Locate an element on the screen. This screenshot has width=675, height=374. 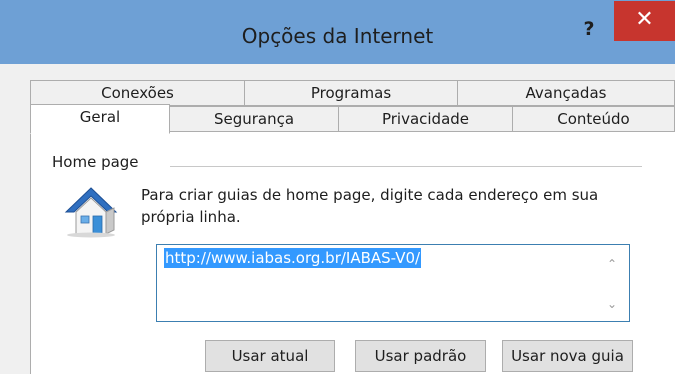
tab-conexoes: Conexões is located at coordinates (137, 93).